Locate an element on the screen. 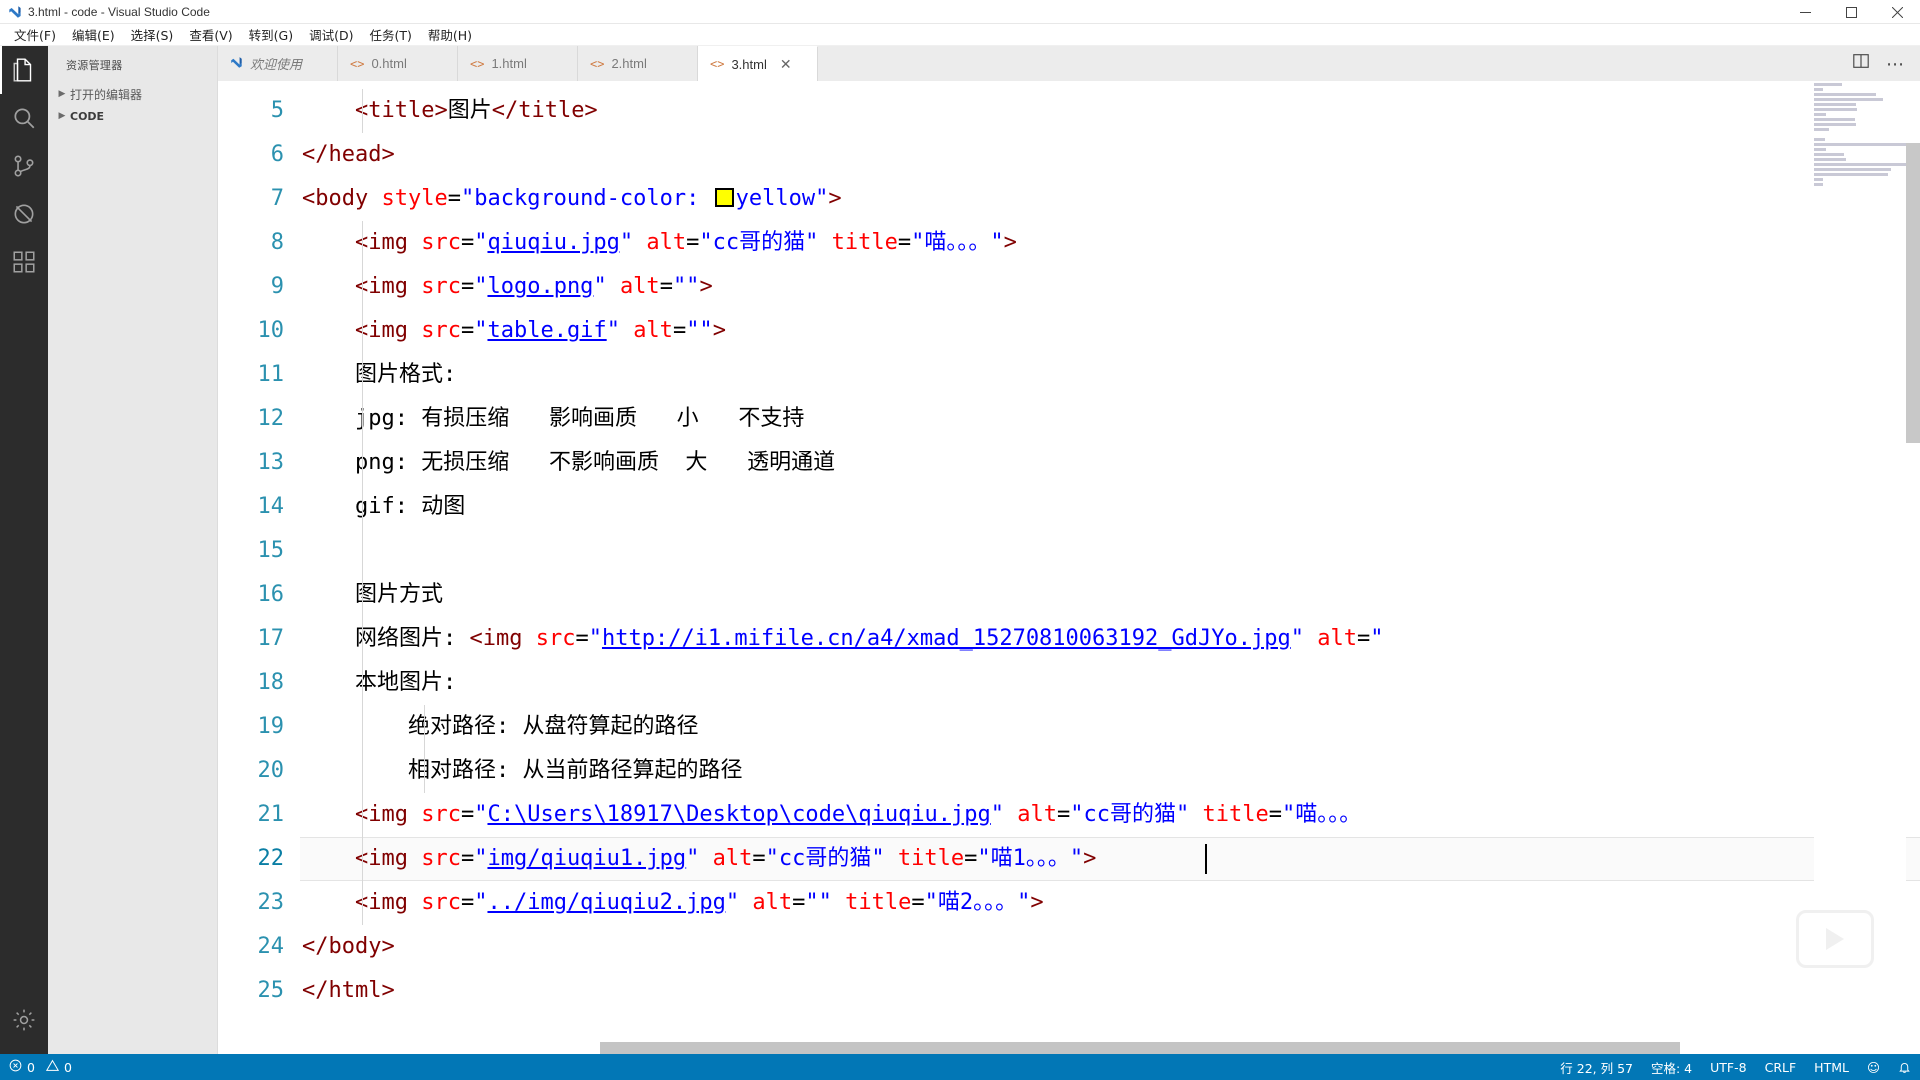  code-line: <body style="background-color: yellow"> is located at coordinates (1110, 199).